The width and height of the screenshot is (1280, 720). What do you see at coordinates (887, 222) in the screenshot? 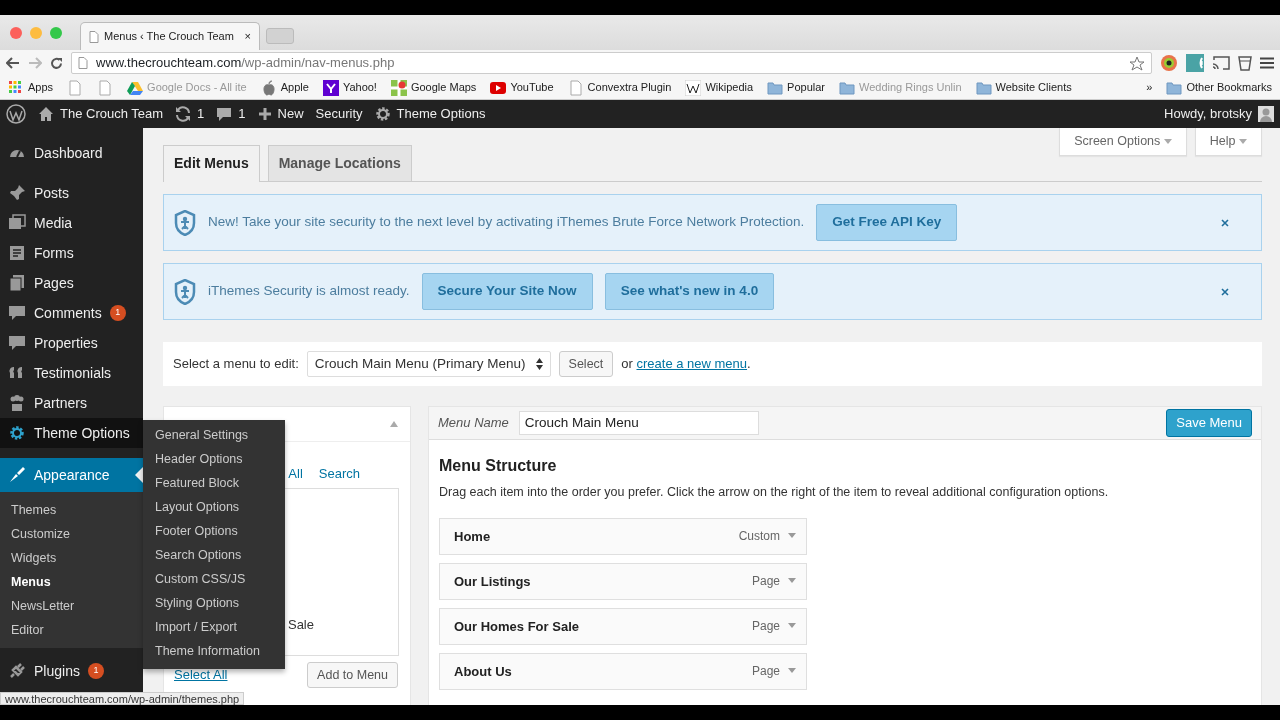
I see `action-button: Get Free API Key` at bounding box center [887, 222].